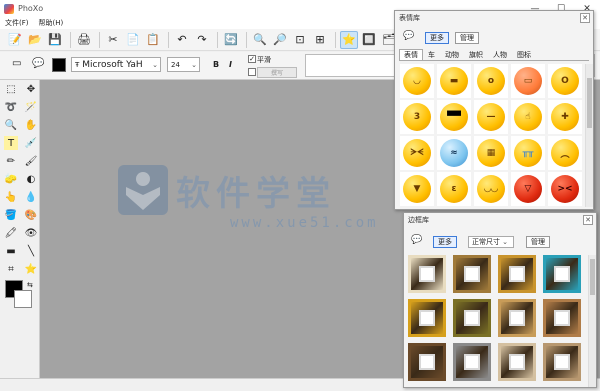  Describe the element at coordinates (35, 40) in the screenshot. I see `open-folder-icon: 📂` at that location.